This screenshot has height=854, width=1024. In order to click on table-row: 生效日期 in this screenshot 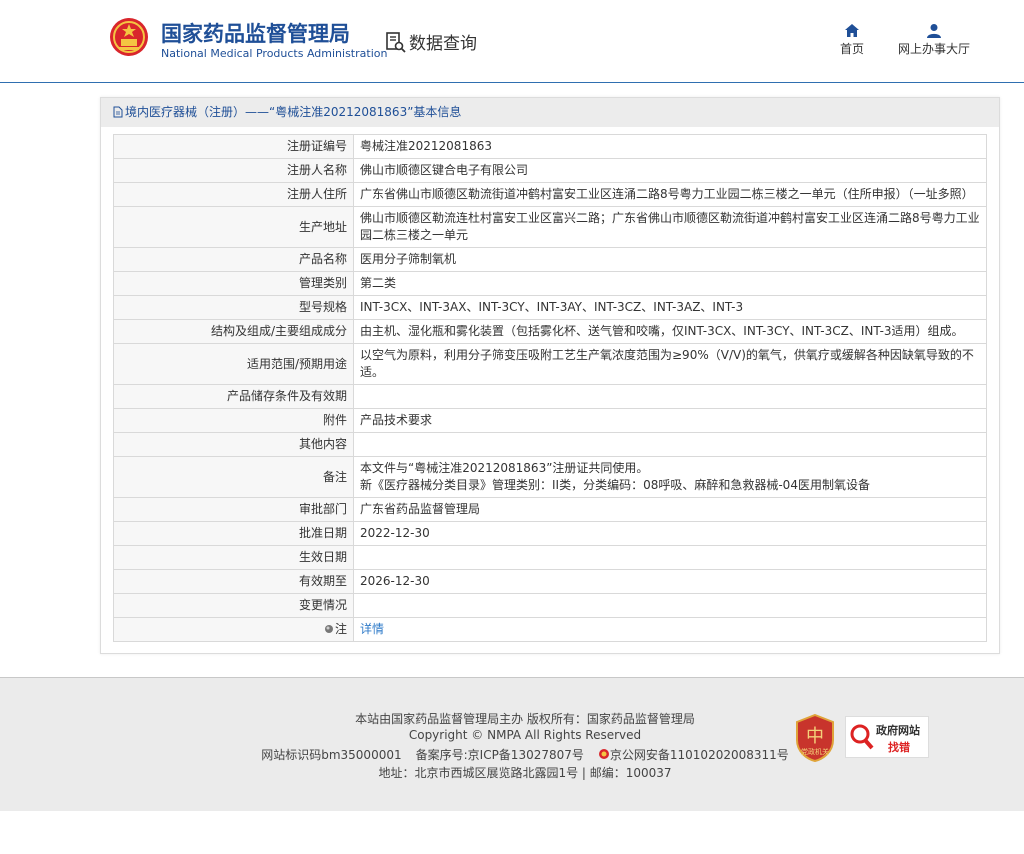, I will do `click(550, 557)`.